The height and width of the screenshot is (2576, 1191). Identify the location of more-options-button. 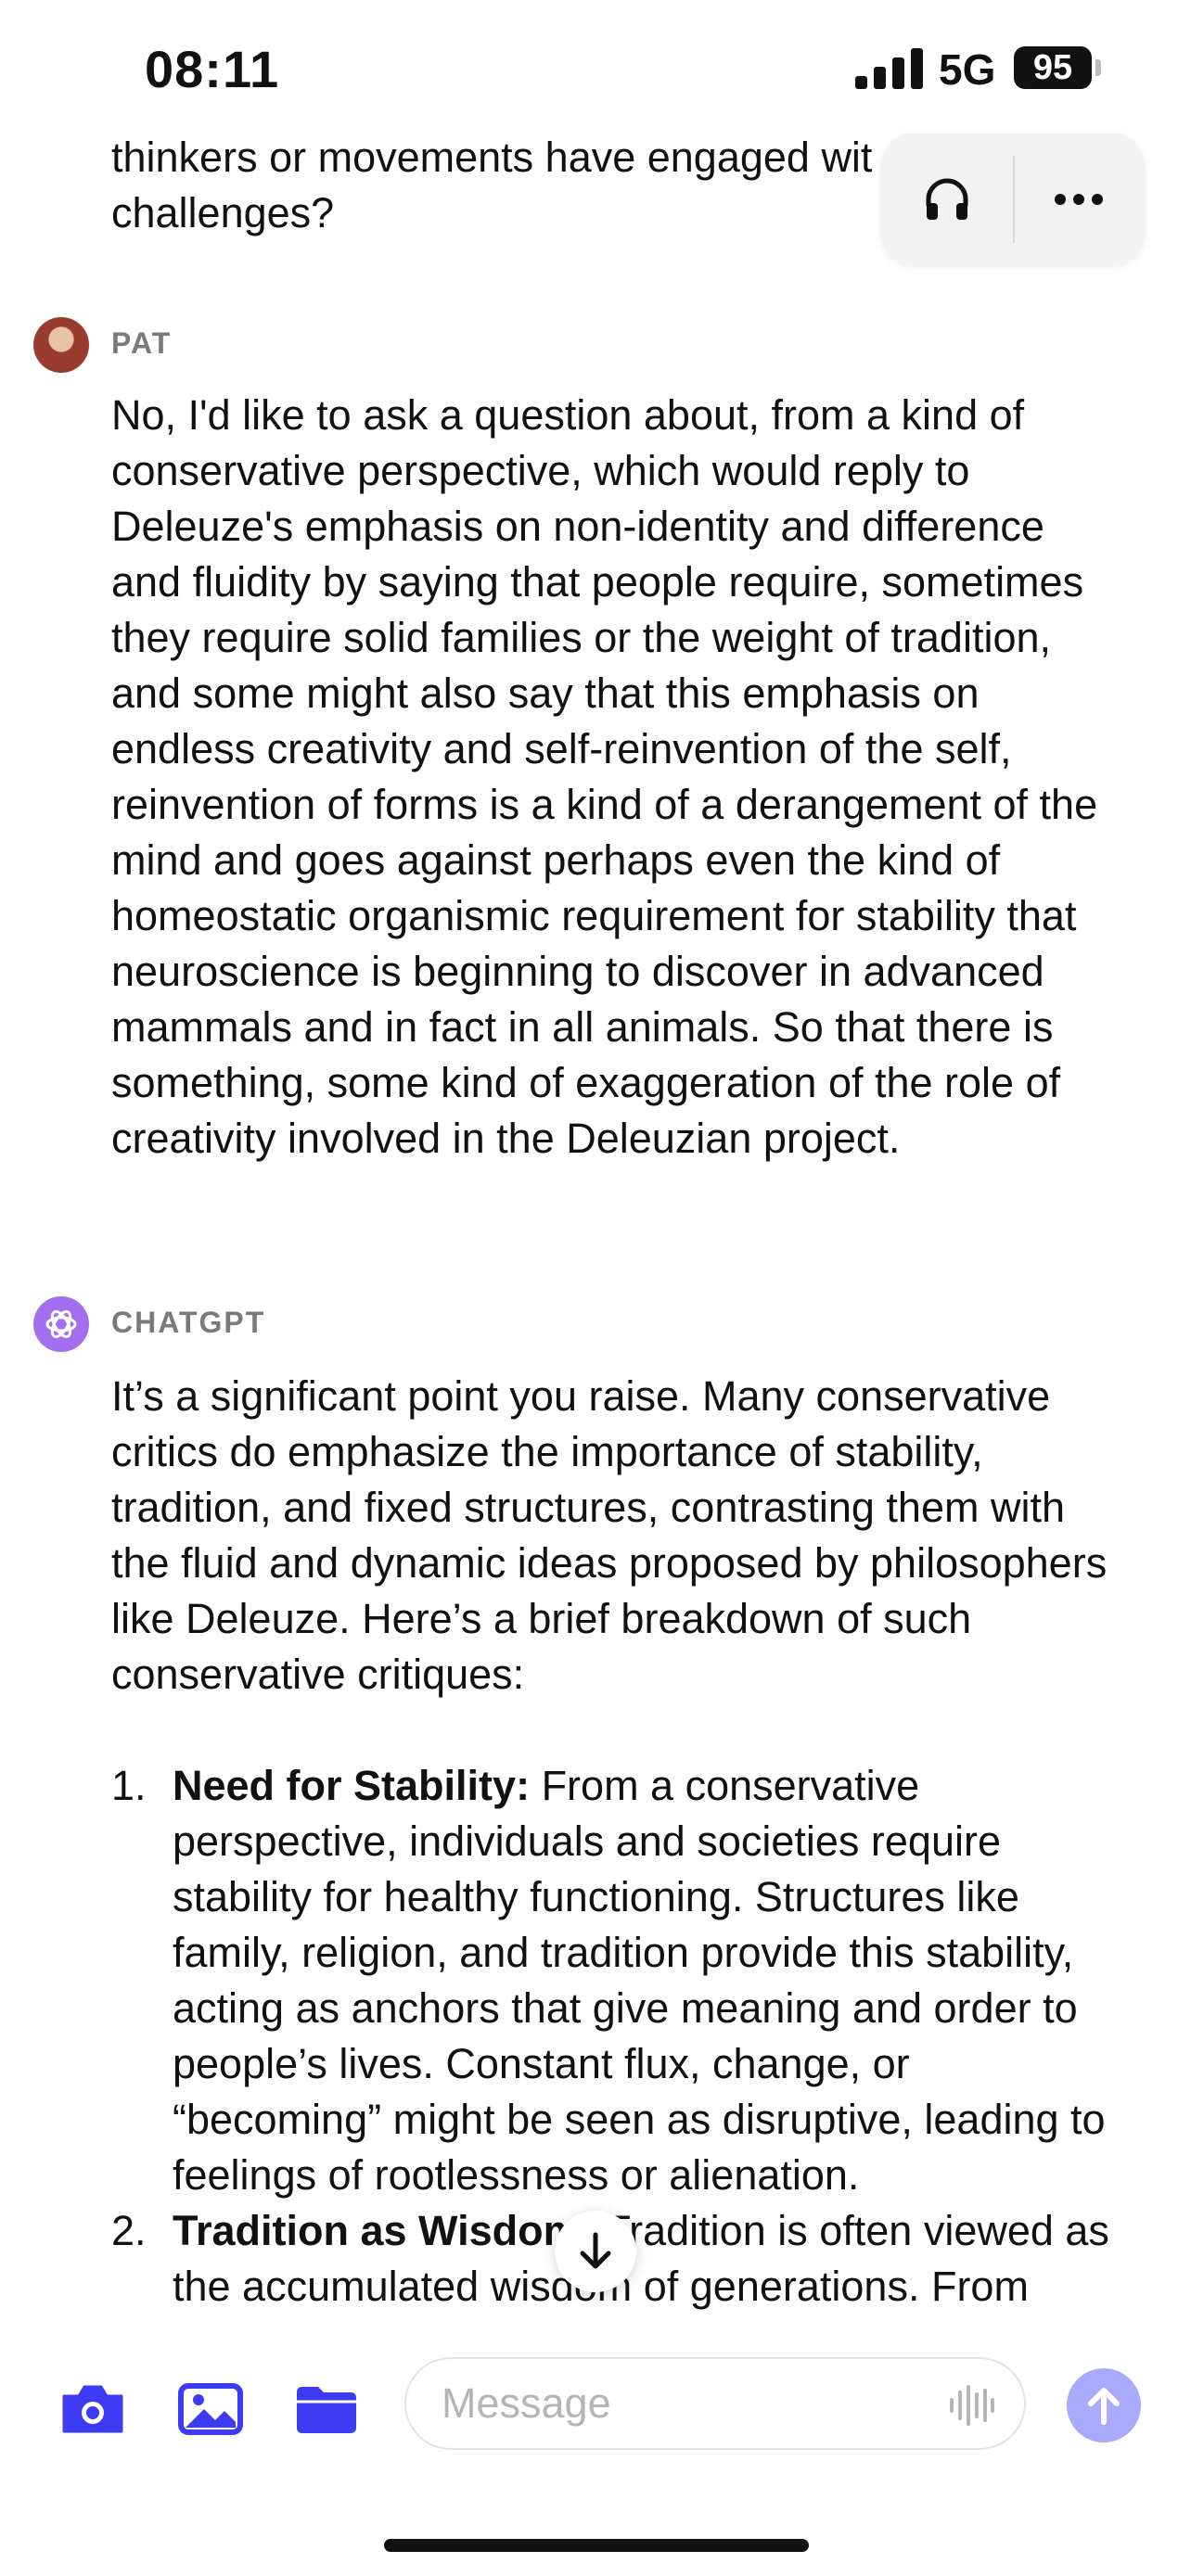
(1079, 199).